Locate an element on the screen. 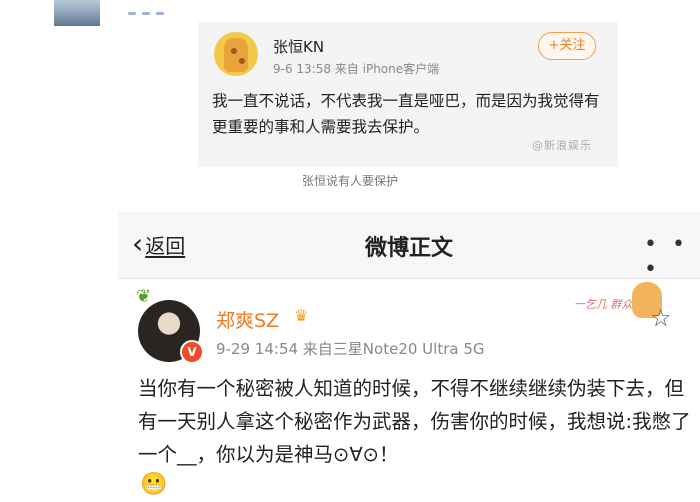 Image resolution: width=700 pixels, height=502 pixels. crown-badge-icon: ♛ is located at coordinates (301, 315).